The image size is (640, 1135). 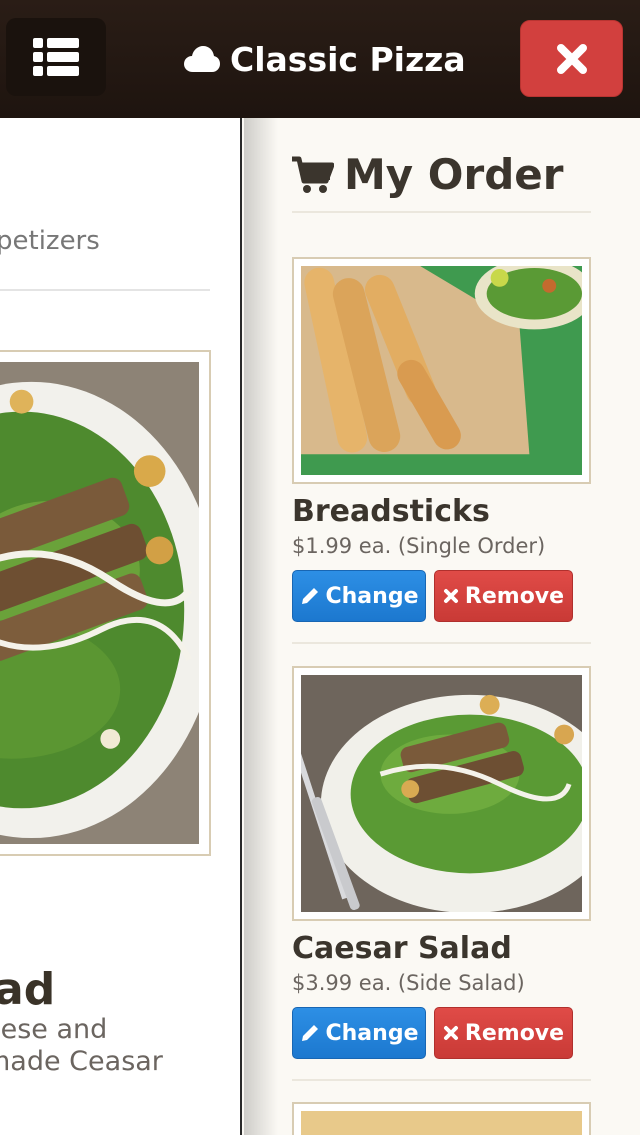 I want to click on menu-item-description: eese and made Ceasar, so click(x=81, y=1045).